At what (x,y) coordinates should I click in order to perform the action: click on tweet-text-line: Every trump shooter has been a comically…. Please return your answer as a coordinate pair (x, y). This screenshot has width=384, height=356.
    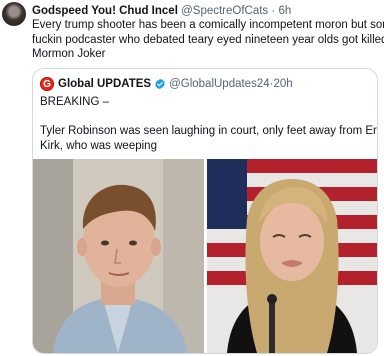
    Looking at the image, I should click on (208, 25).